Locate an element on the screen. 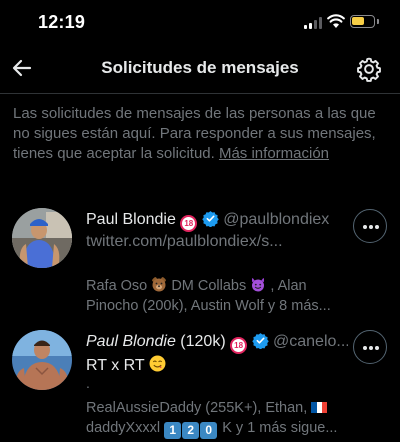  message-preview-text: RT x RT is located at coordinates (115, 365).